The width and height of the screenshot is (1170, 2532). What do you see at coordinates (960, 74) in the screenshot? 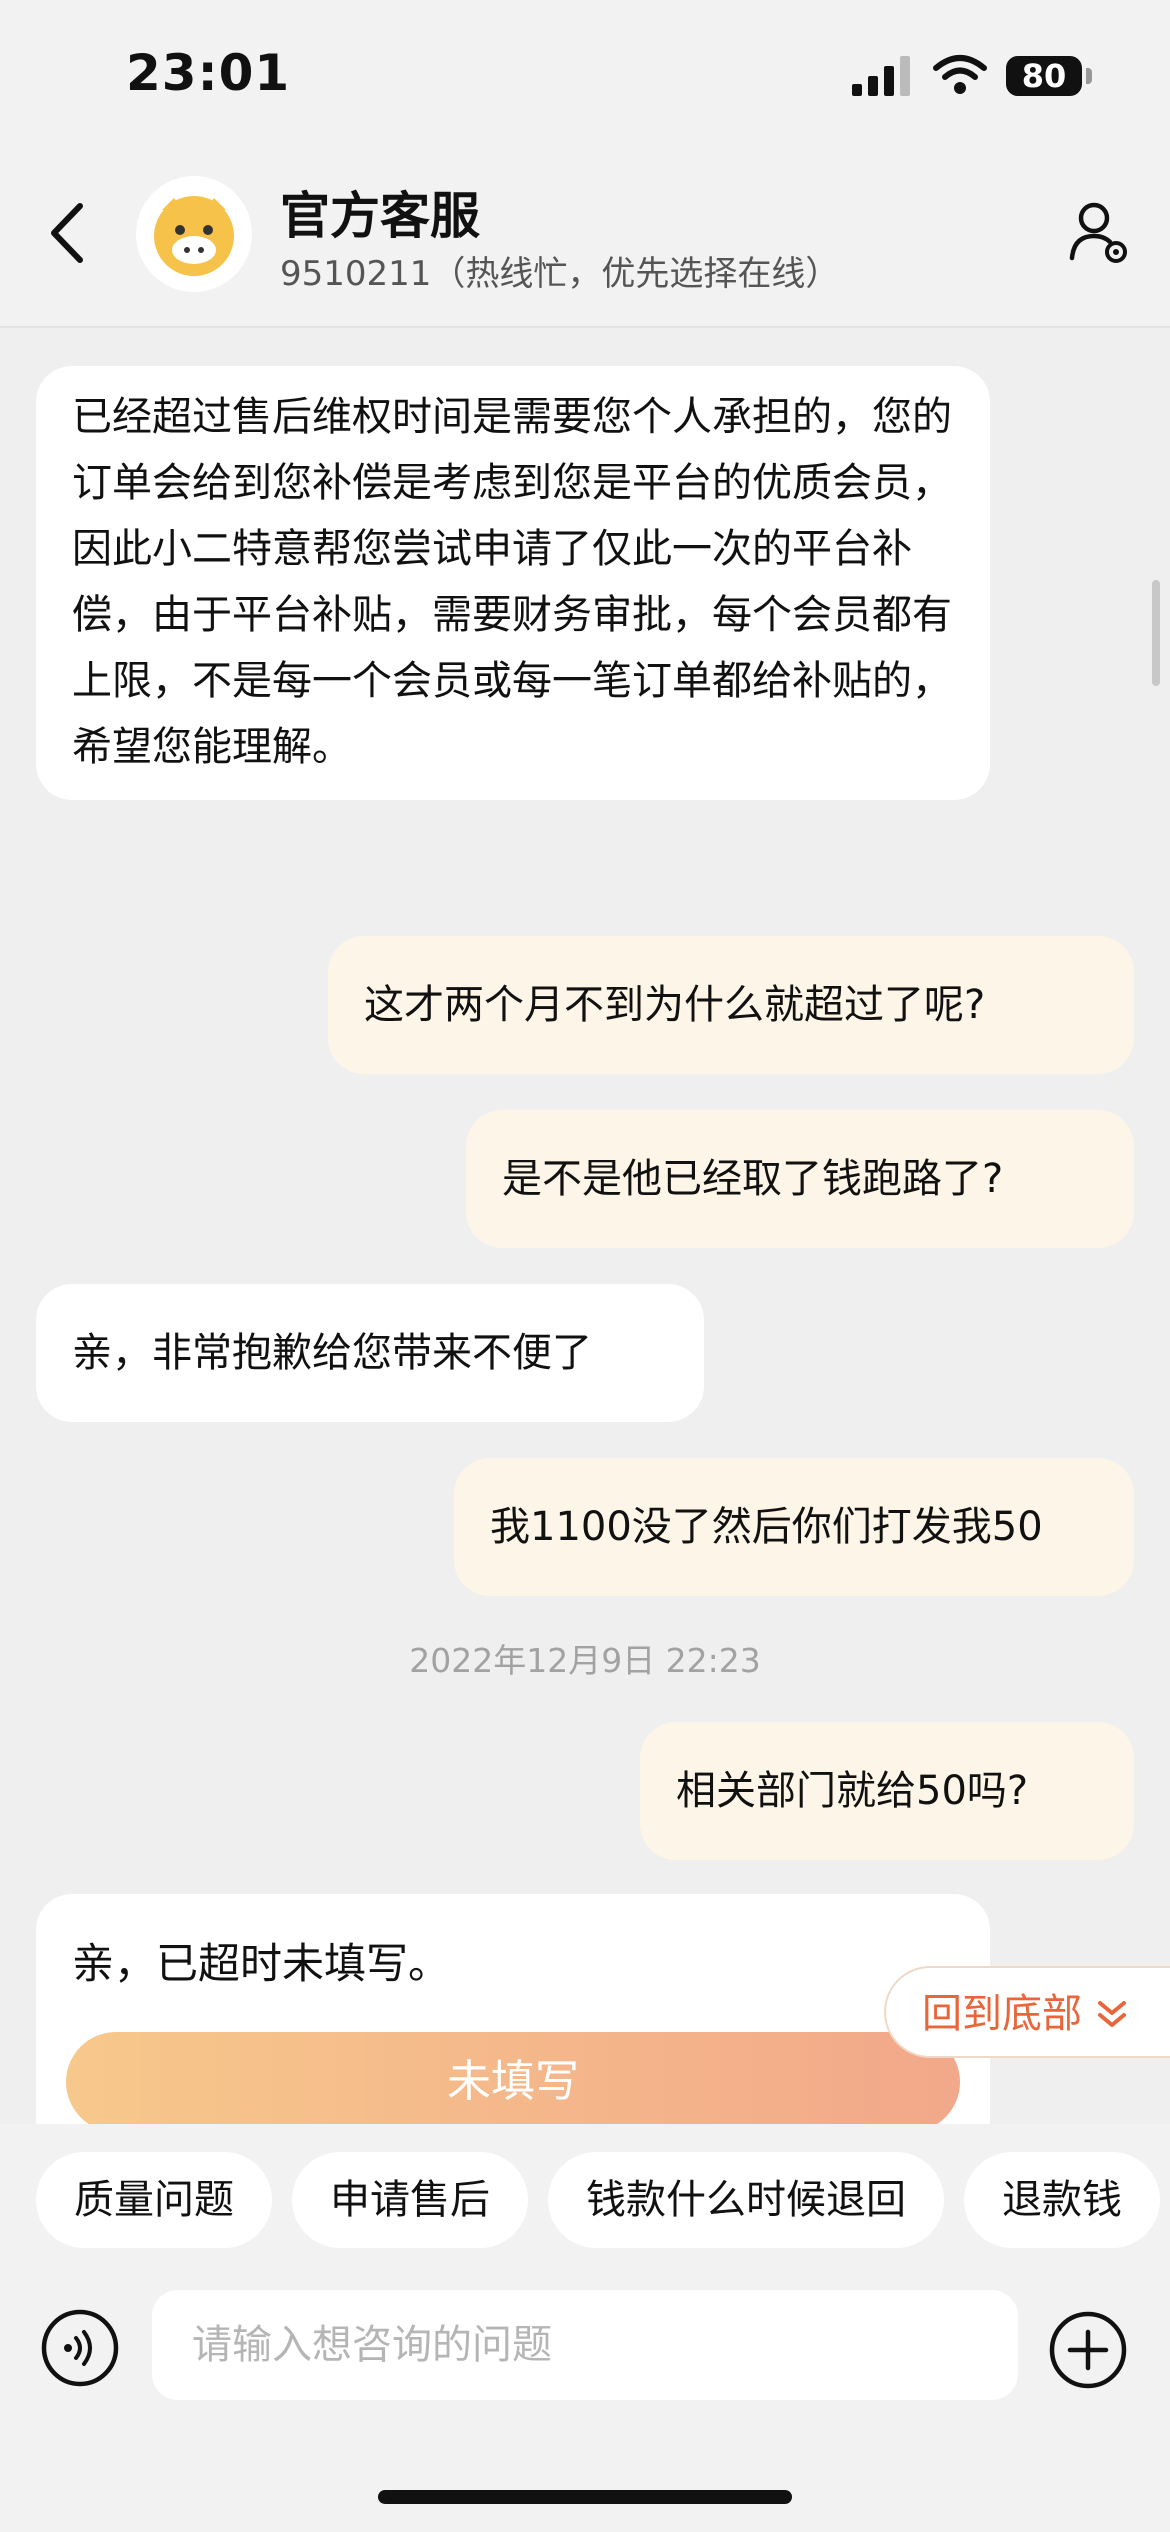
I see `wifi-icon` at bounding box center [960, 74].